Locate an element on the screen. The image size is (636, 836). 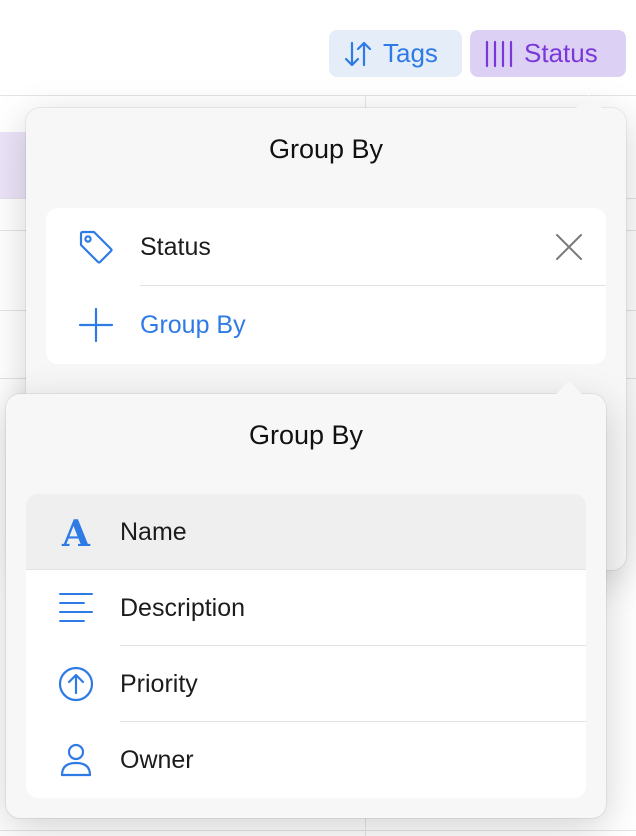
tag-icon is located at coordinates (96, 247).